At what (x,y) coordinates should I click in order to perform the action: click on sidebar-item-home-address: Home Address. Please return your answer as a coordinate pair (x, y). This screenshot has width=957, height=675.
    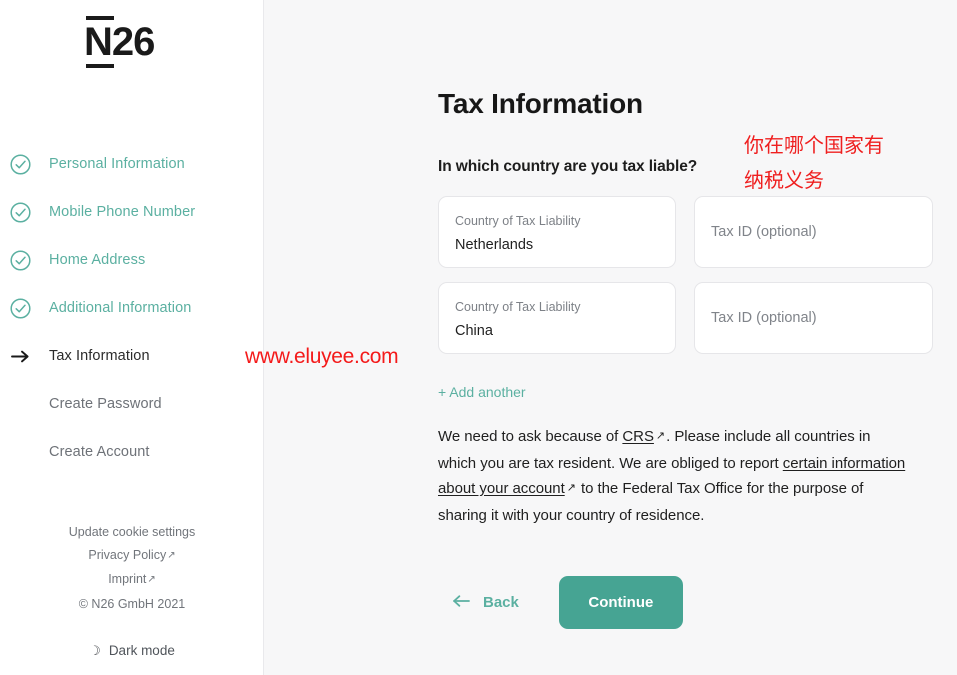
    Looking at the image, I should click on (132, 260).